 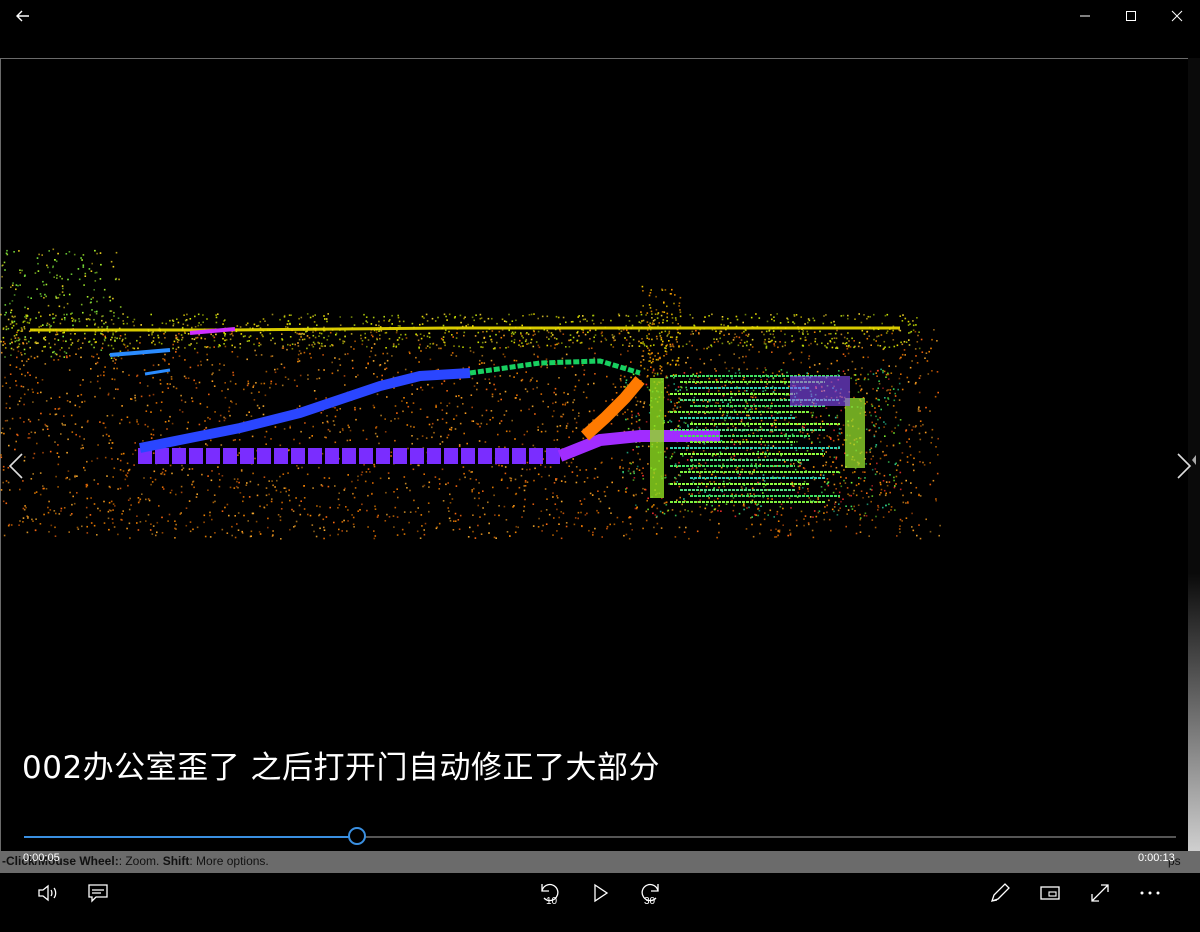 I want to click on more-button, so click(x=1150, y=893).